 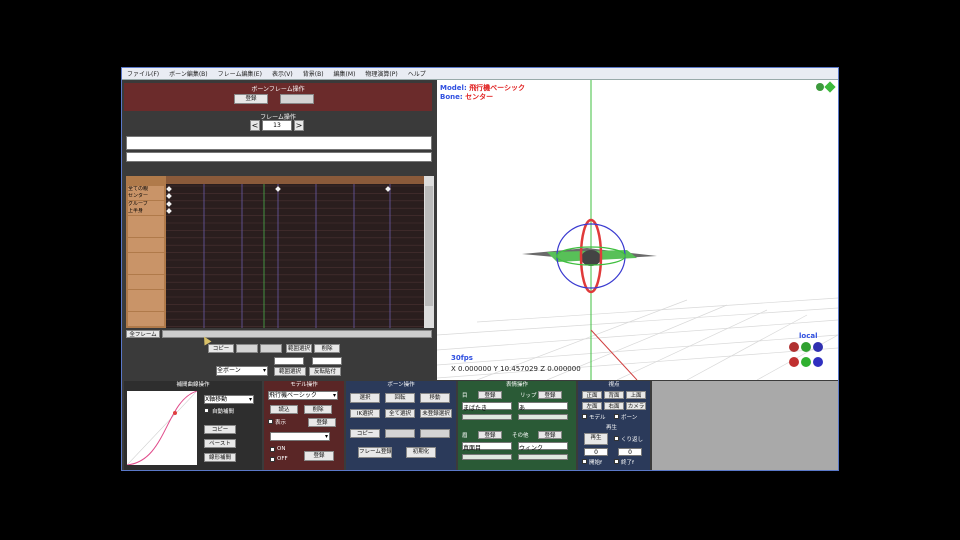 What do you see at coordinates (487, 457) in the screenshot?
I see `brow-slider` at bounding box center [487, 457].